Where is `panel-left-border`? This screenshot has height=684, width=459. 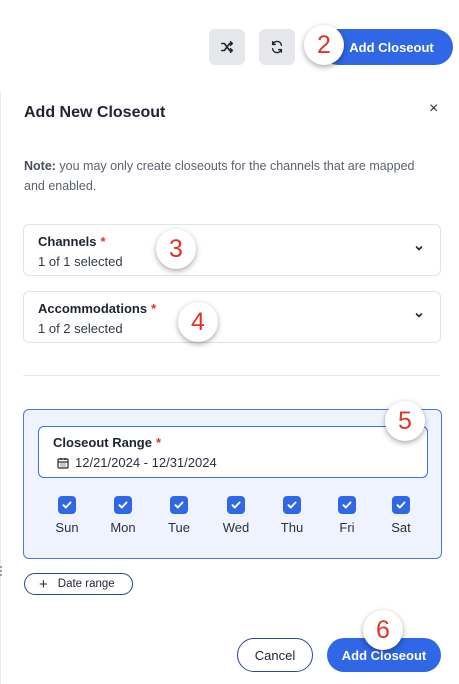 panel-left-border is located at coordinates (0, 388).